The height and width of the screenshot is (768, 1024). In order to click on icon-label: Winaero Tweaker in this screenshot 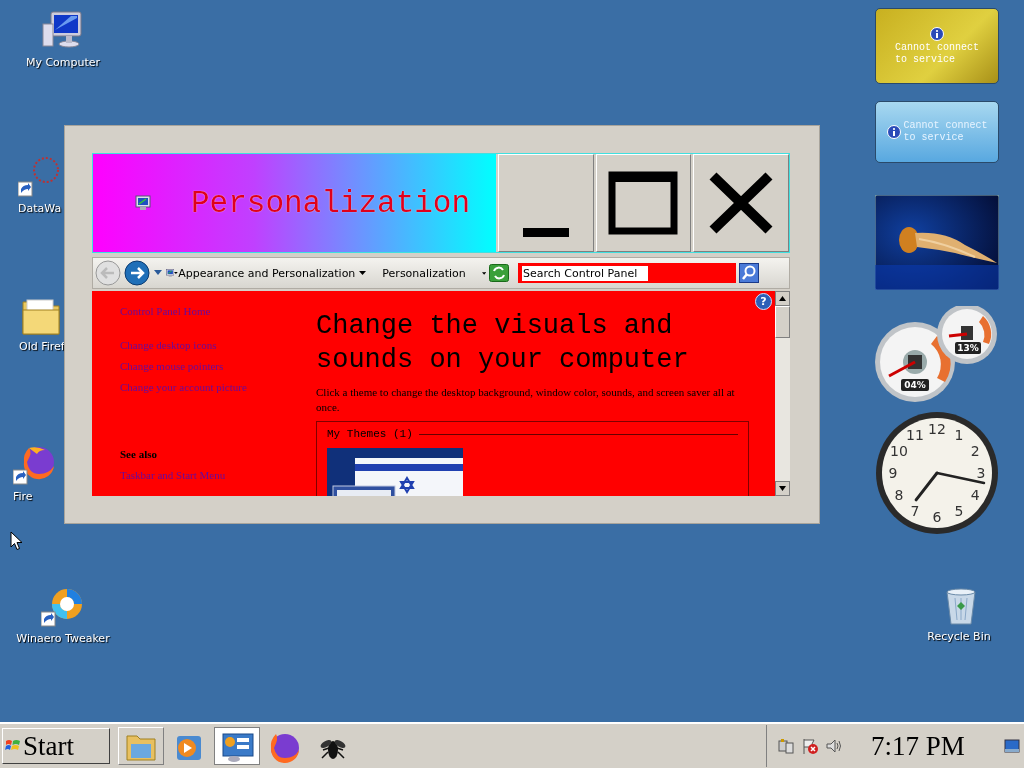, I will do `click(63, 638)`.